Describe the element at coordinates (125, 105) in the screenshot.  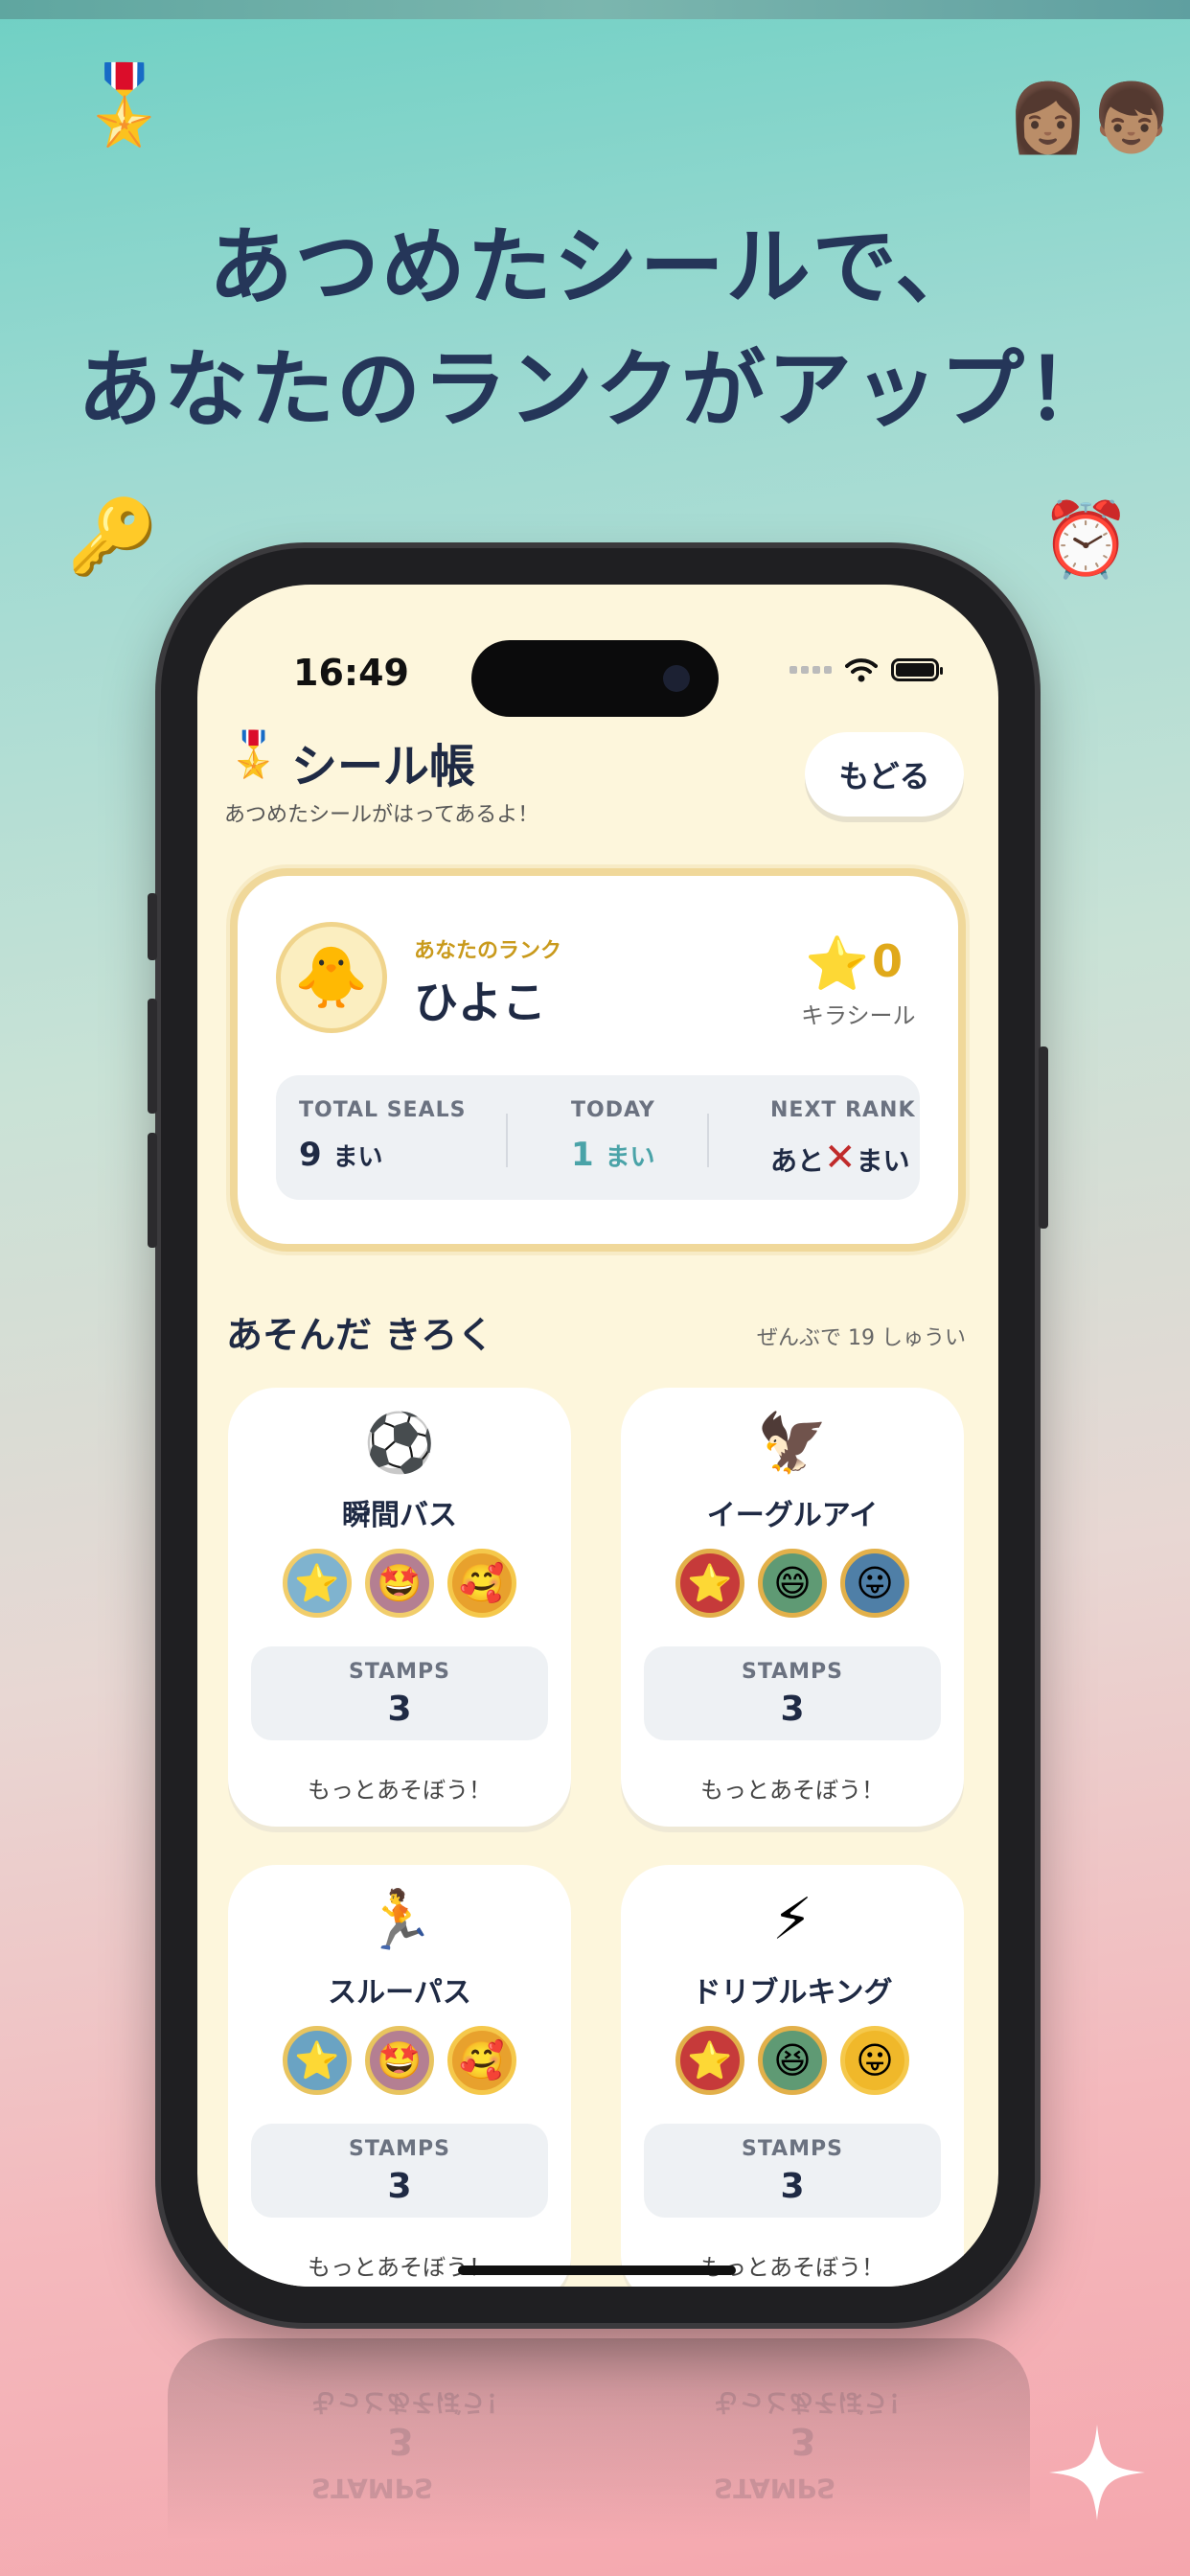
I see `medal-decoration: 🎖️` at that location.